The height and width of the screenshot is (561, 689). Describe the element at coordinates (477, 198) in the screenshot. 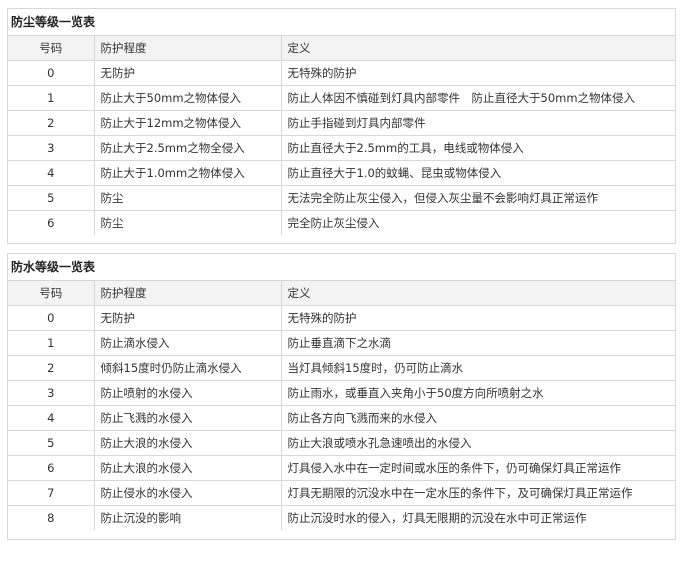

I see `cell-definition: 无法完全防止灰尘侵入，但侵入灰尘量不会影响灯具正常运作` at that location.